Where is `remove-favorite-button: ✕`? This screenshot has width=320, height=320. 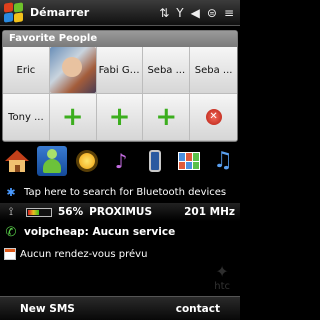 remove-favorite-button: ✕ is located at coordinates (213, 117).